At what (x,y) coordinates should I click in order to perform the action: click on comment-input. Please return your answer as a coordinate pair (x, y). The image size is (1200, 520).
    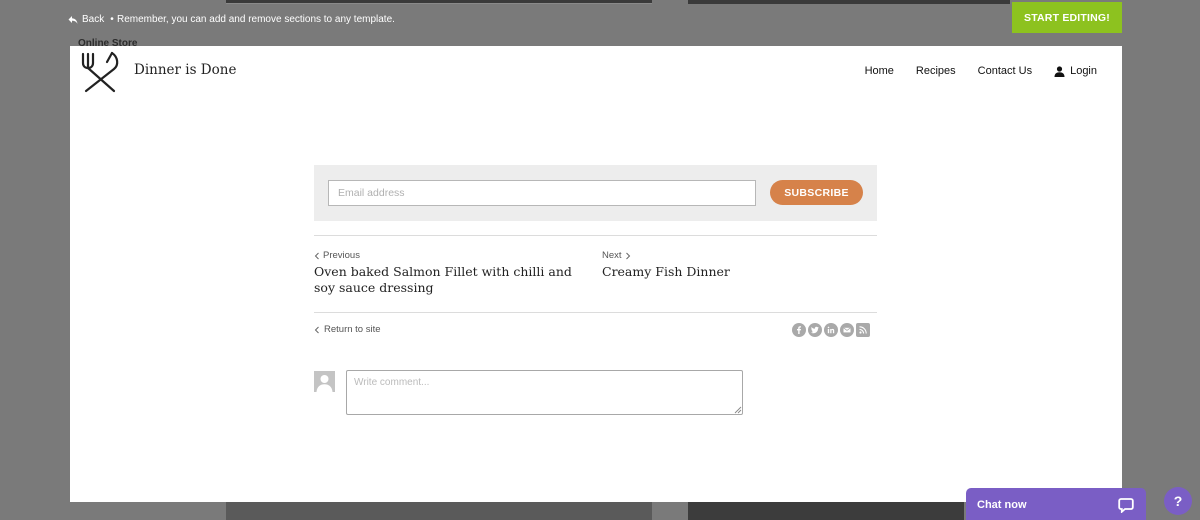
    Looking at the image, I should click on (544, 392).